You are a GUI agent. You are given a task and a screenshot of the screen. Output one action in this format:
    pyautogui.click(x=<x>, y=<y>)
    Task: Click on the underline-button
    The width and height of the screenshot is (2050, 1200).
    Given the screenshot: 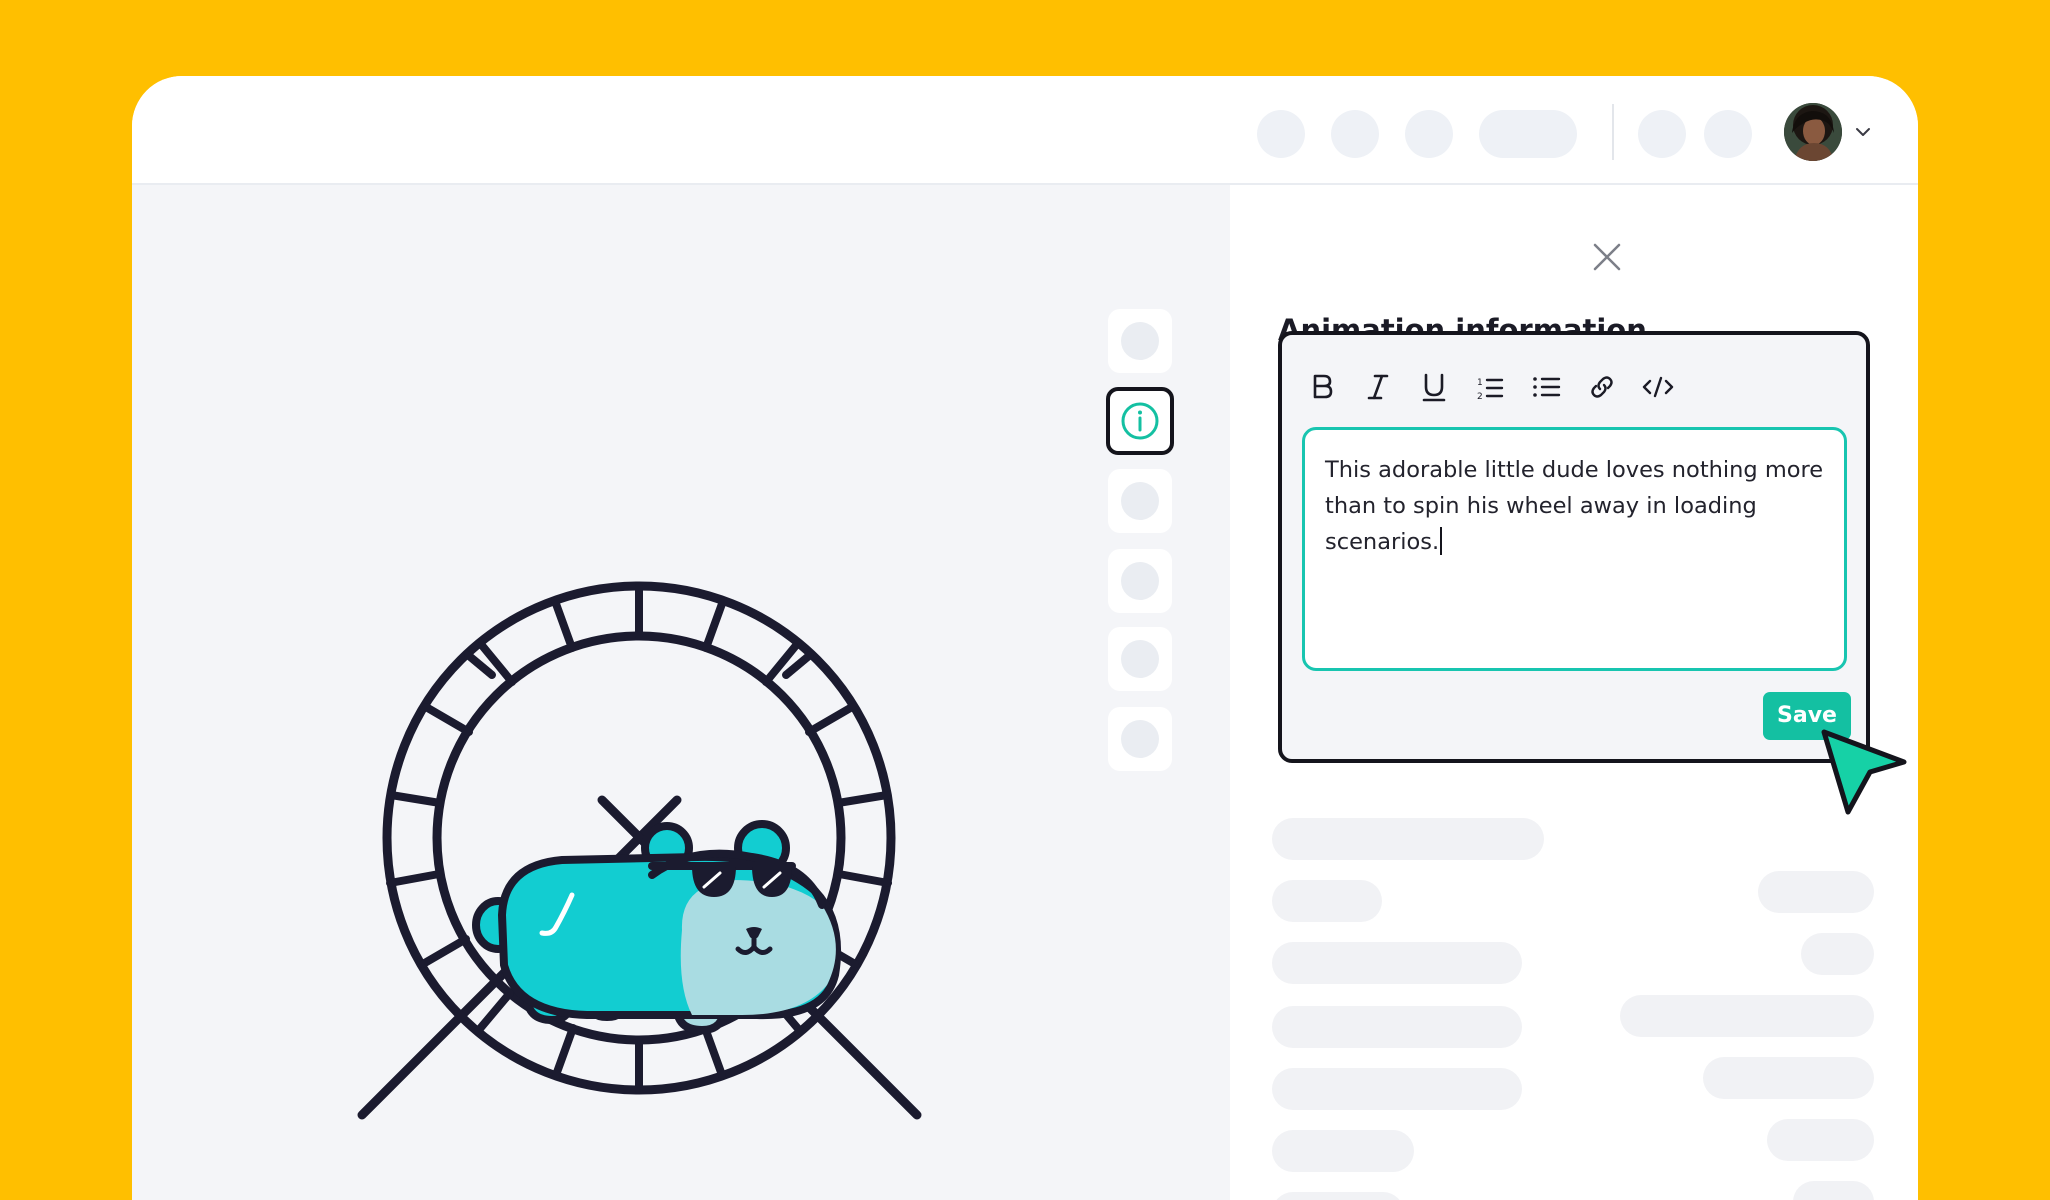 What is the action you would take?
    pyautogui.click(x=1434, y=387)
    